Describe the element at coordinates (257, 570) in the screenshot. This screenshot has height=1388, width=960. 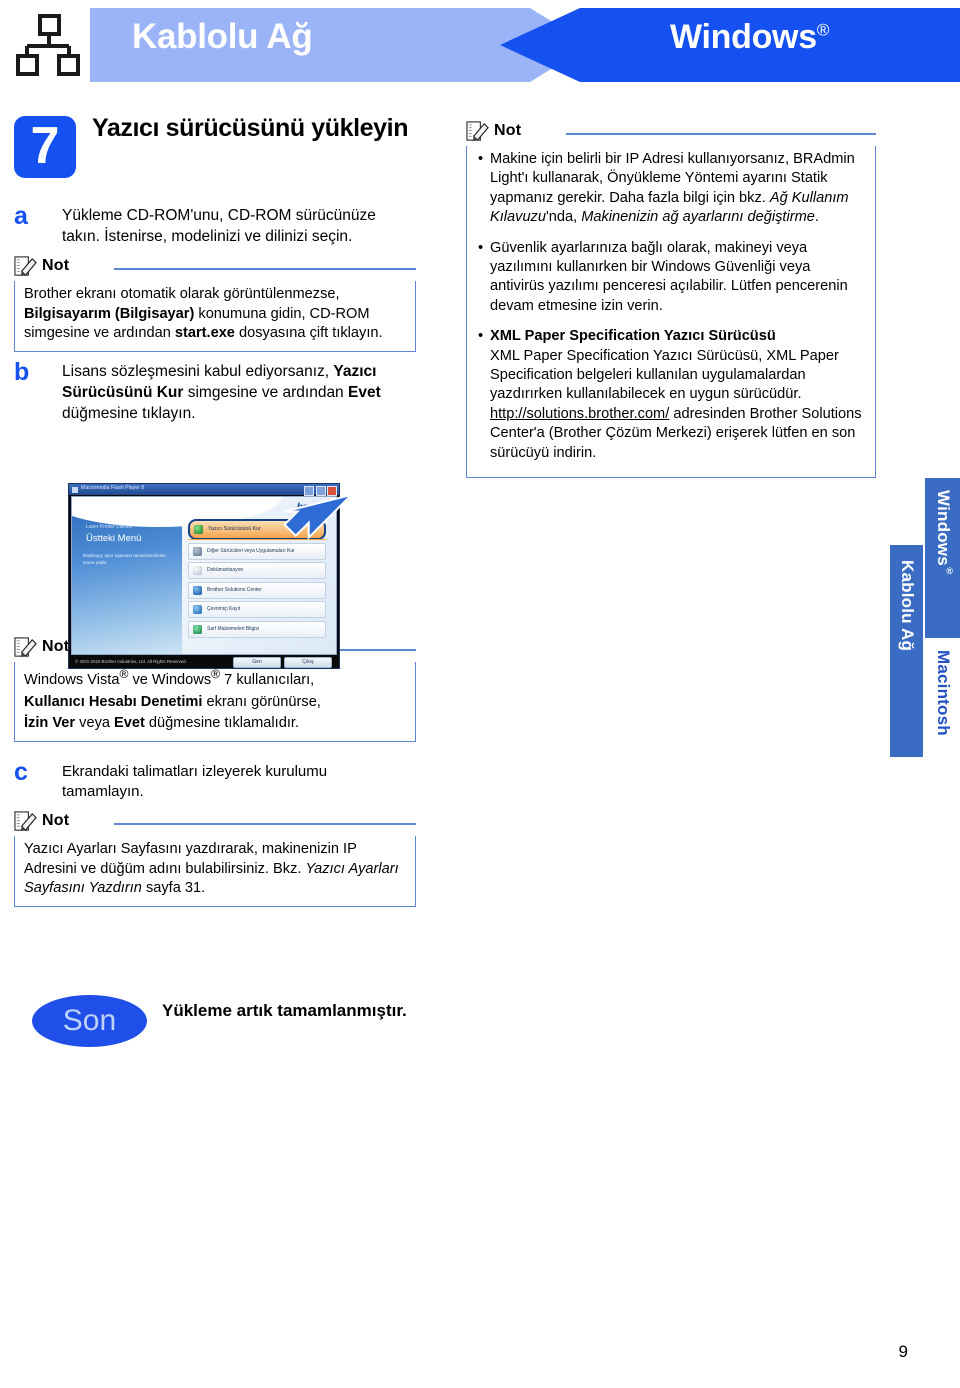
I see `menu-item-documentation: Dokümantasyon` at that location.